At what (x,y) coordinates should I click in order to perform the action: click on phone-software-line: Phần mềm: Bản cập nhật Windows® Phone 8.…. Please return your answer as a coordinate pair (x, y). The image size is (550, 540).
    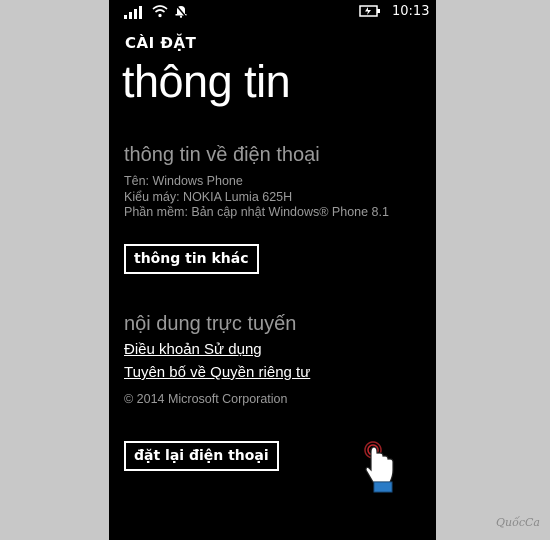
    Looking at the image, I should click on (256, 212).